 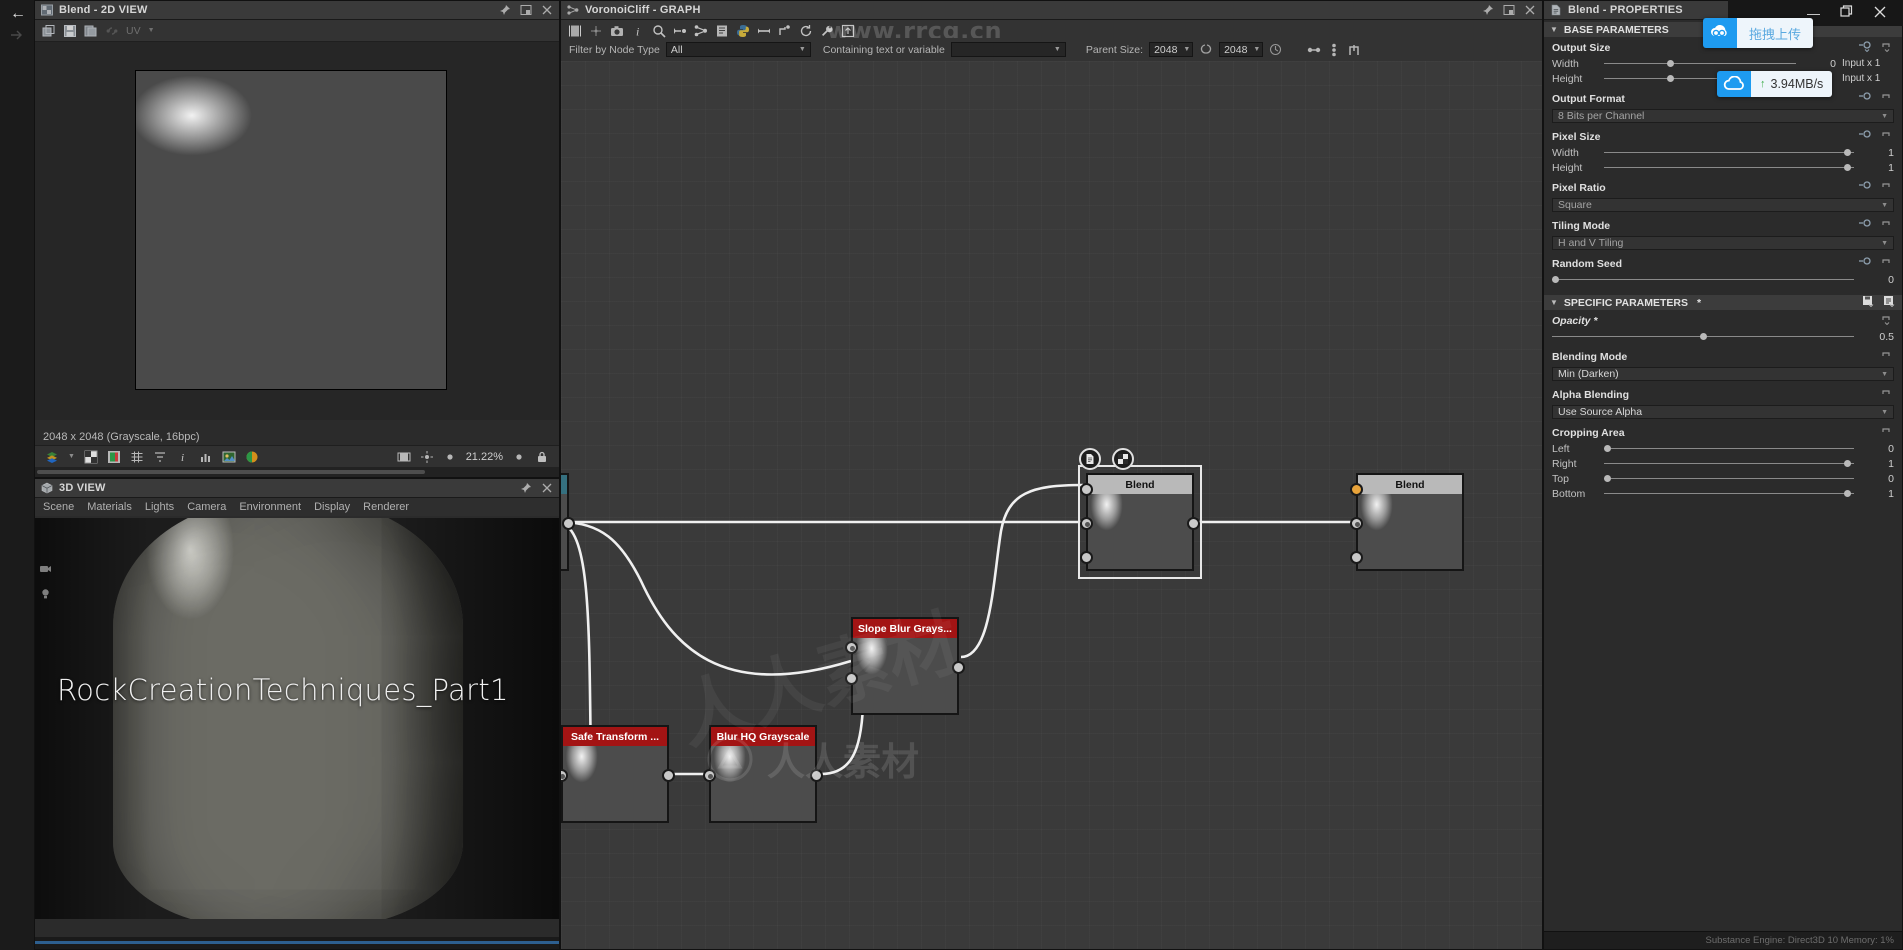 What do you see at coordinates (206, 507) in the screenshot?
I see `menu-item-camera: Camera` at bounding box center [206, 507].